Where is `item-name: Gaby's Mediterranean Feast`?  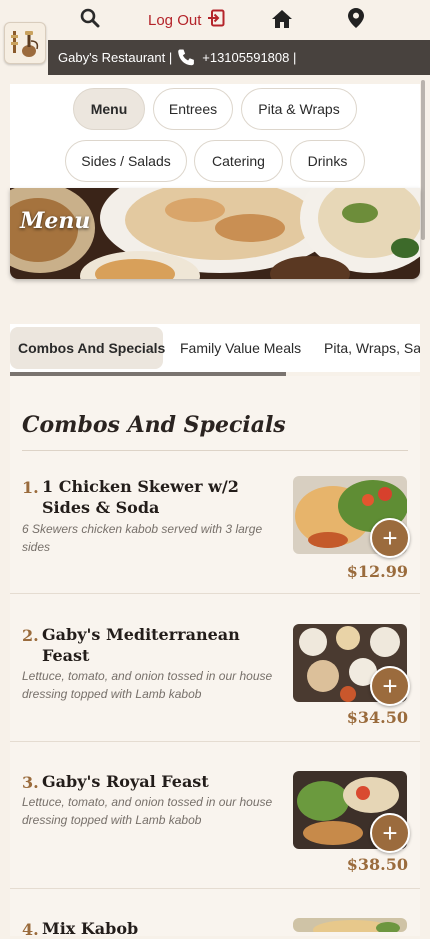 item-name: Gaby's Mediterranean Feast is located at coordinates (141, 645).